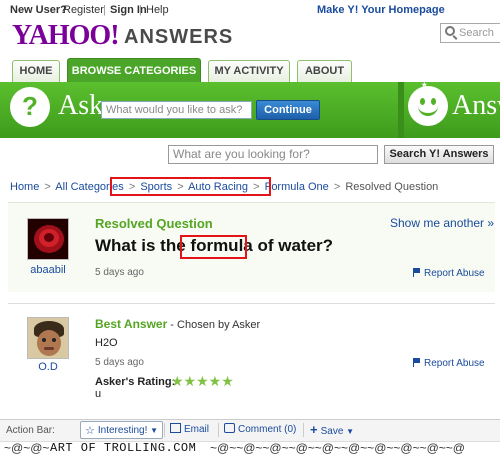  What do you see at coordinates (449, 273) in the screenshot?
I see `report-abuse-link: Report Abuse` at bounding box center [449, 273].